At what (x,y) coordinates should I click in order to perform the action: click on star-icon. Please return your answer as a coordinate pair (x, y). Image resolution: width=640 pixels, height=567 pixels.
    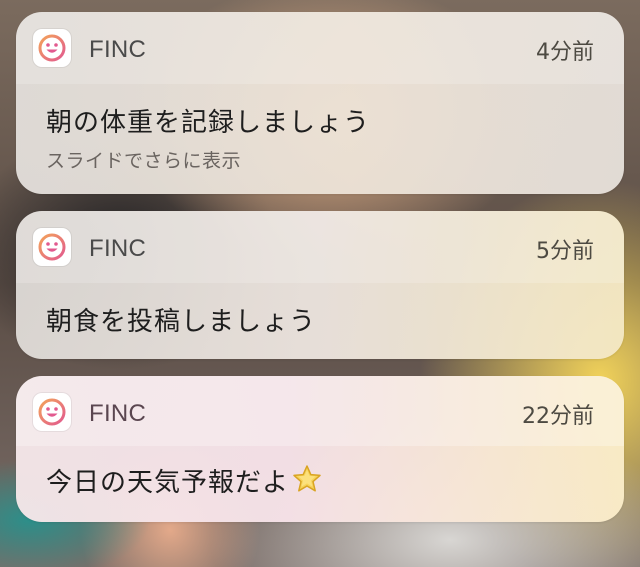
    Looking at the image, I should click on (307, 482).